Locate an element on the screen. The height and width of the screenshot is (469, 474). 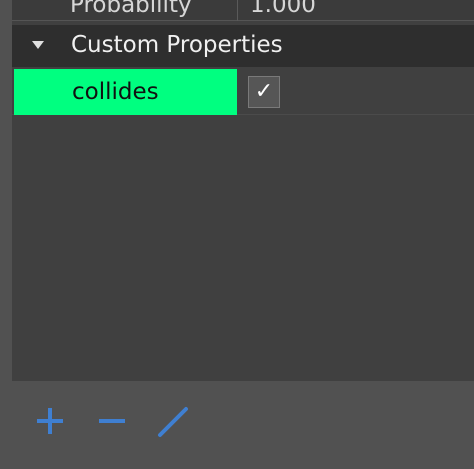
minus-icon is located at coordinates (112, 421).